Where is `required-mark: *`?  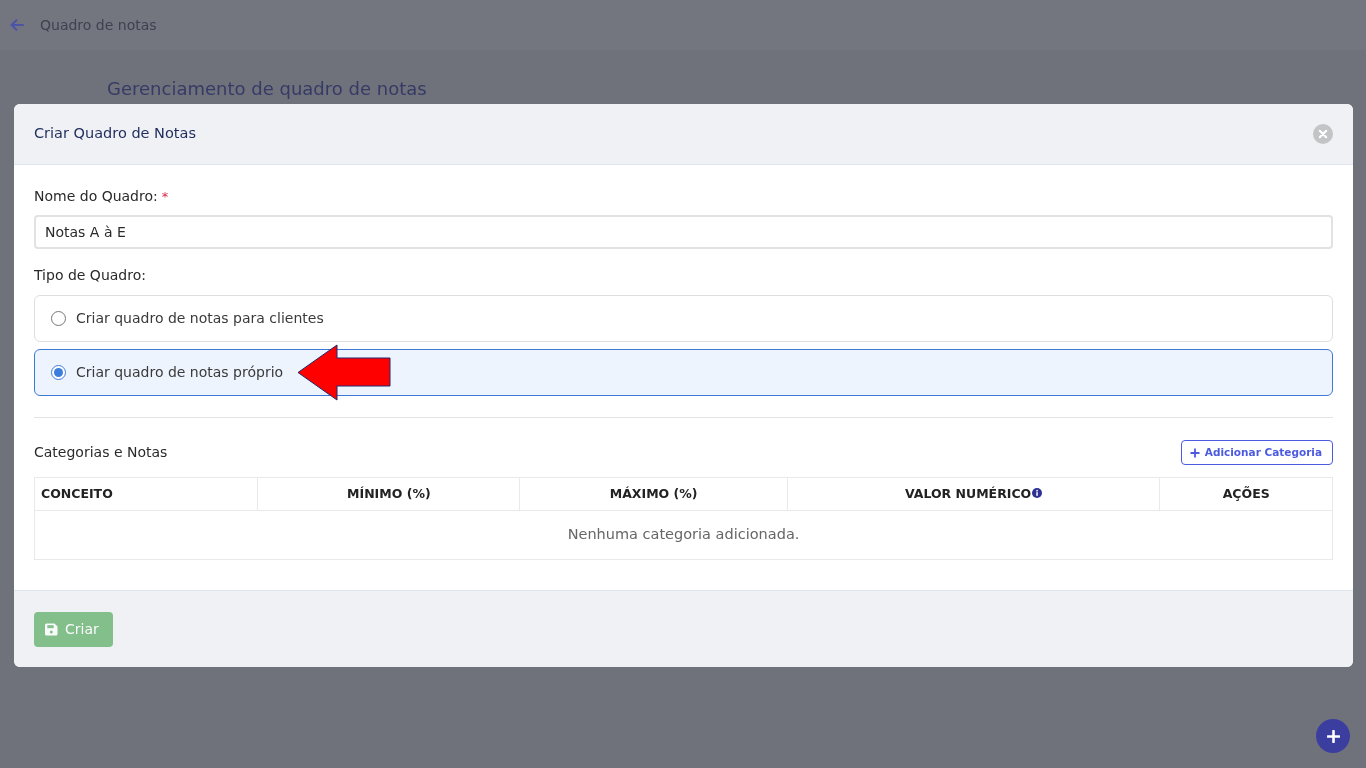
required-mark: * is located at coordinates (165, 196).